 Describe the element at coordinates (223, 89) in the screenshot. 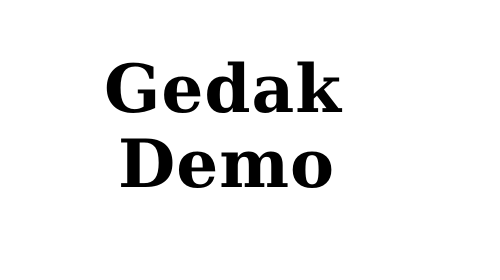

I see `font-name-line: Gedak` at that location.